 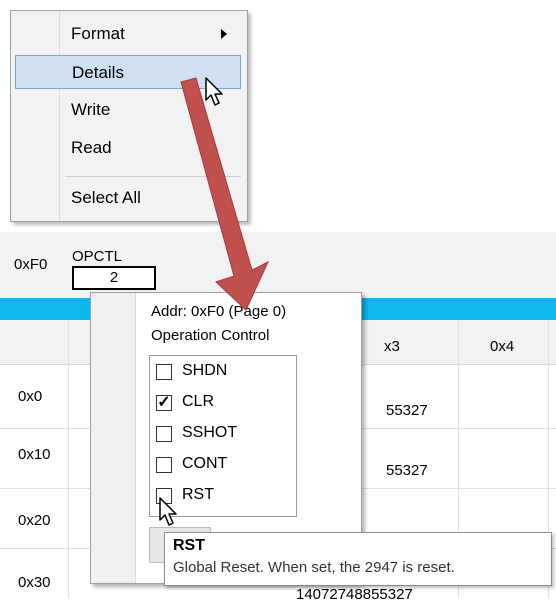 I want to click on bit-label: SHDN, so click(x=205, y=370).